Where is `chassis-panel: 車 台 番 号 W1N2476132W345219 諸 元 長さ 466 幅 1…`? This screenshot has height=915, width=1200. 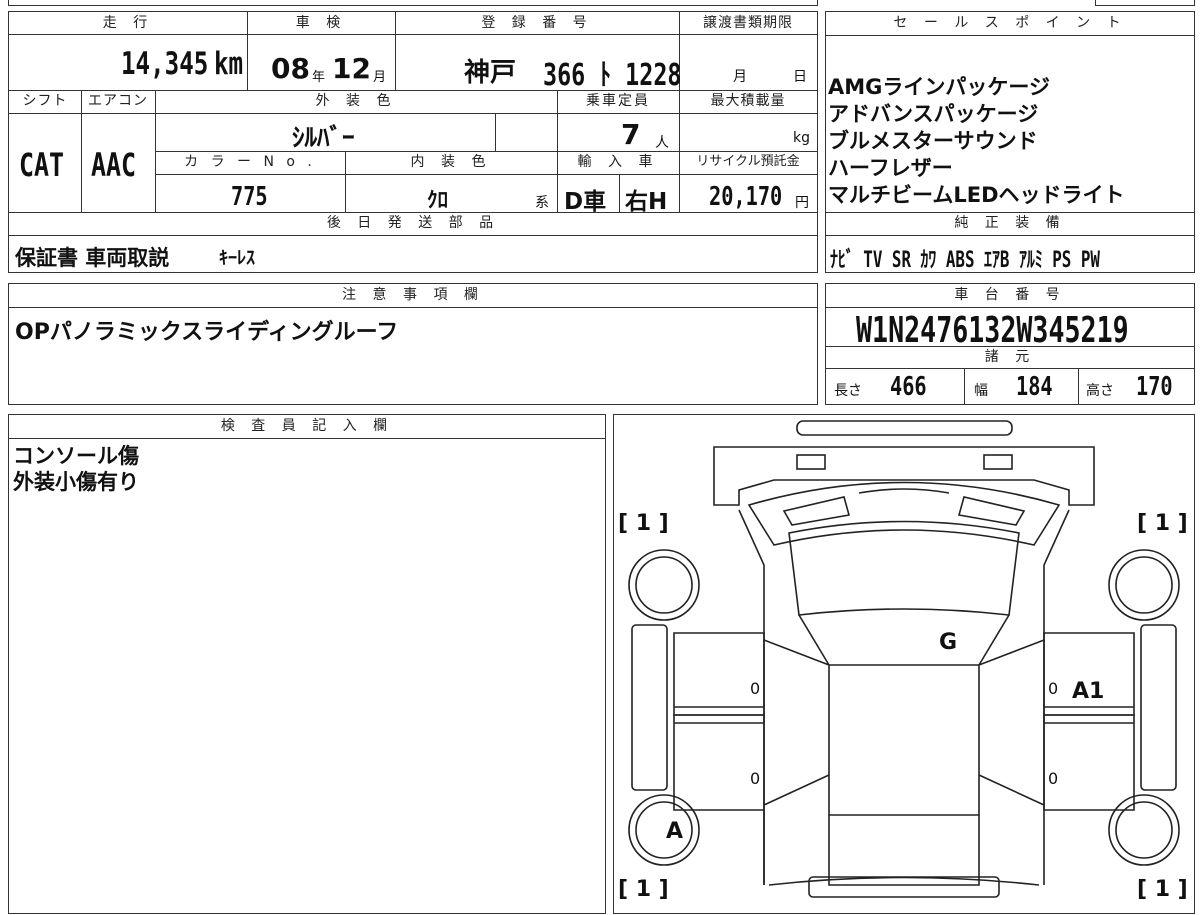
chassis-panel: 車 台 番 号 W1N2476132W345219 諸 元 長さ 466 幅 1… is located at coordinates (1010, 344).